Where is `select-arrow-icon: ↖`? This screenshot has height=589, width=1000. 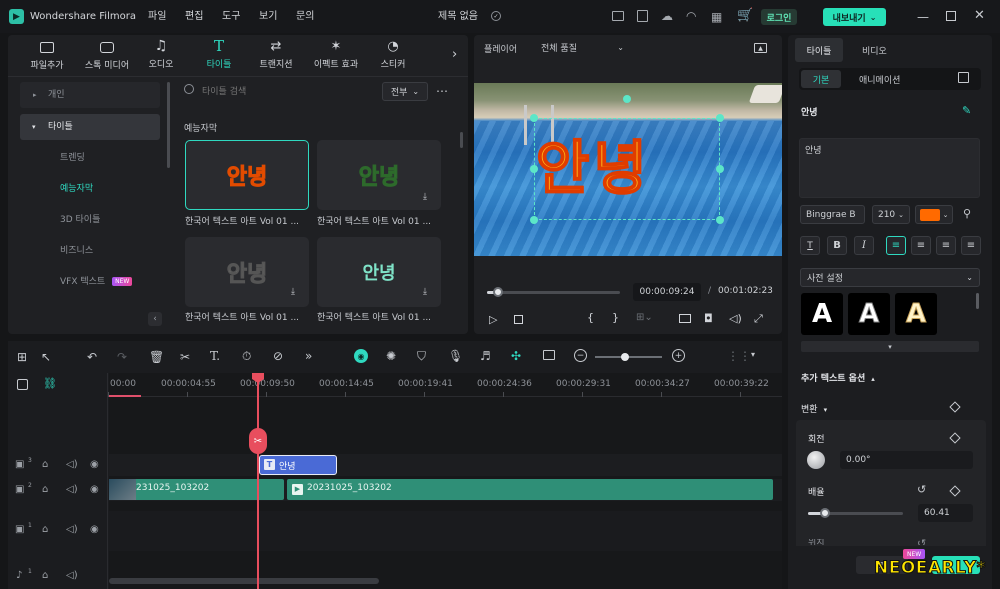 select-arrow-icon: ↖ is located at coordinates (46, 357).